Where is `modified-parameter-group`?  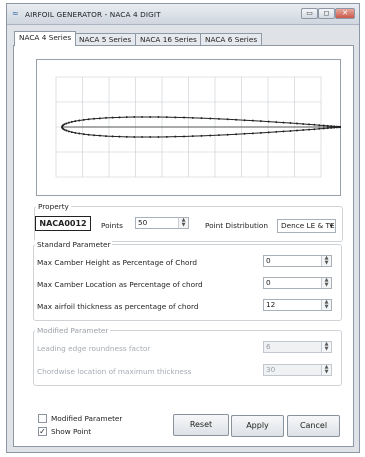 modified-parameter-group is located at coordinates (187, 358).